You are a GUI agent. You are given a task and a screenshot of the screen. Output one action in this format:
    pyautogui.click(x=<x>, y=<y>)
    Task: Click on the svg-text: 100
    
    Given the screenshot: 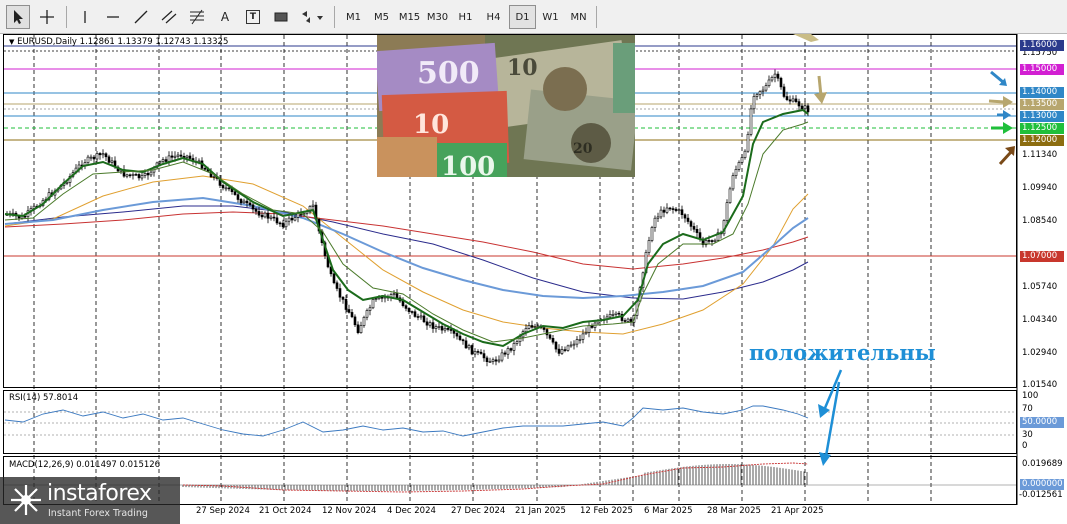 What is the action you would take?
    pyautogui.click(x=468, y=164)
    